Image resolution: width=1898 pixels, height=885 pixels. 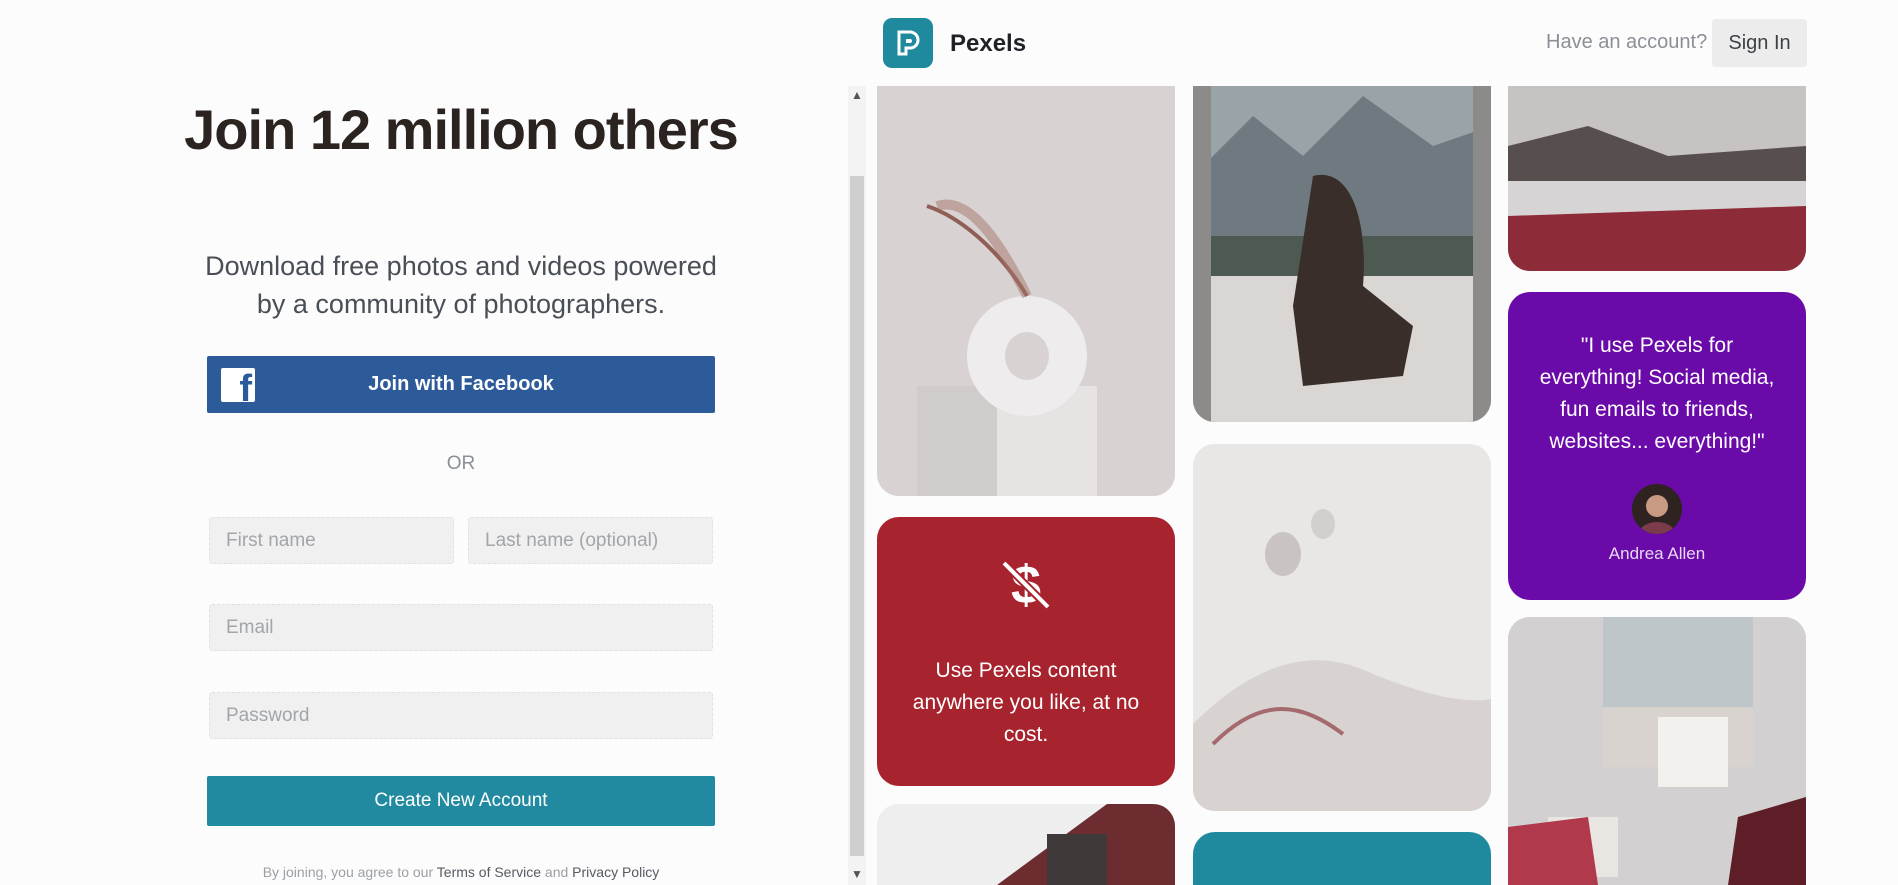 What do you see at coordinates (1026, 584) in the screenshot?
I see `no-dollar-icon: $` at bounding box center [1026, 584].